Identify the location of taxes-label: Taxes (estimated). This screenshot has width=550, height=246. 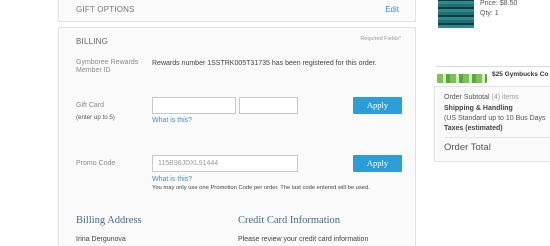
(473, 128).